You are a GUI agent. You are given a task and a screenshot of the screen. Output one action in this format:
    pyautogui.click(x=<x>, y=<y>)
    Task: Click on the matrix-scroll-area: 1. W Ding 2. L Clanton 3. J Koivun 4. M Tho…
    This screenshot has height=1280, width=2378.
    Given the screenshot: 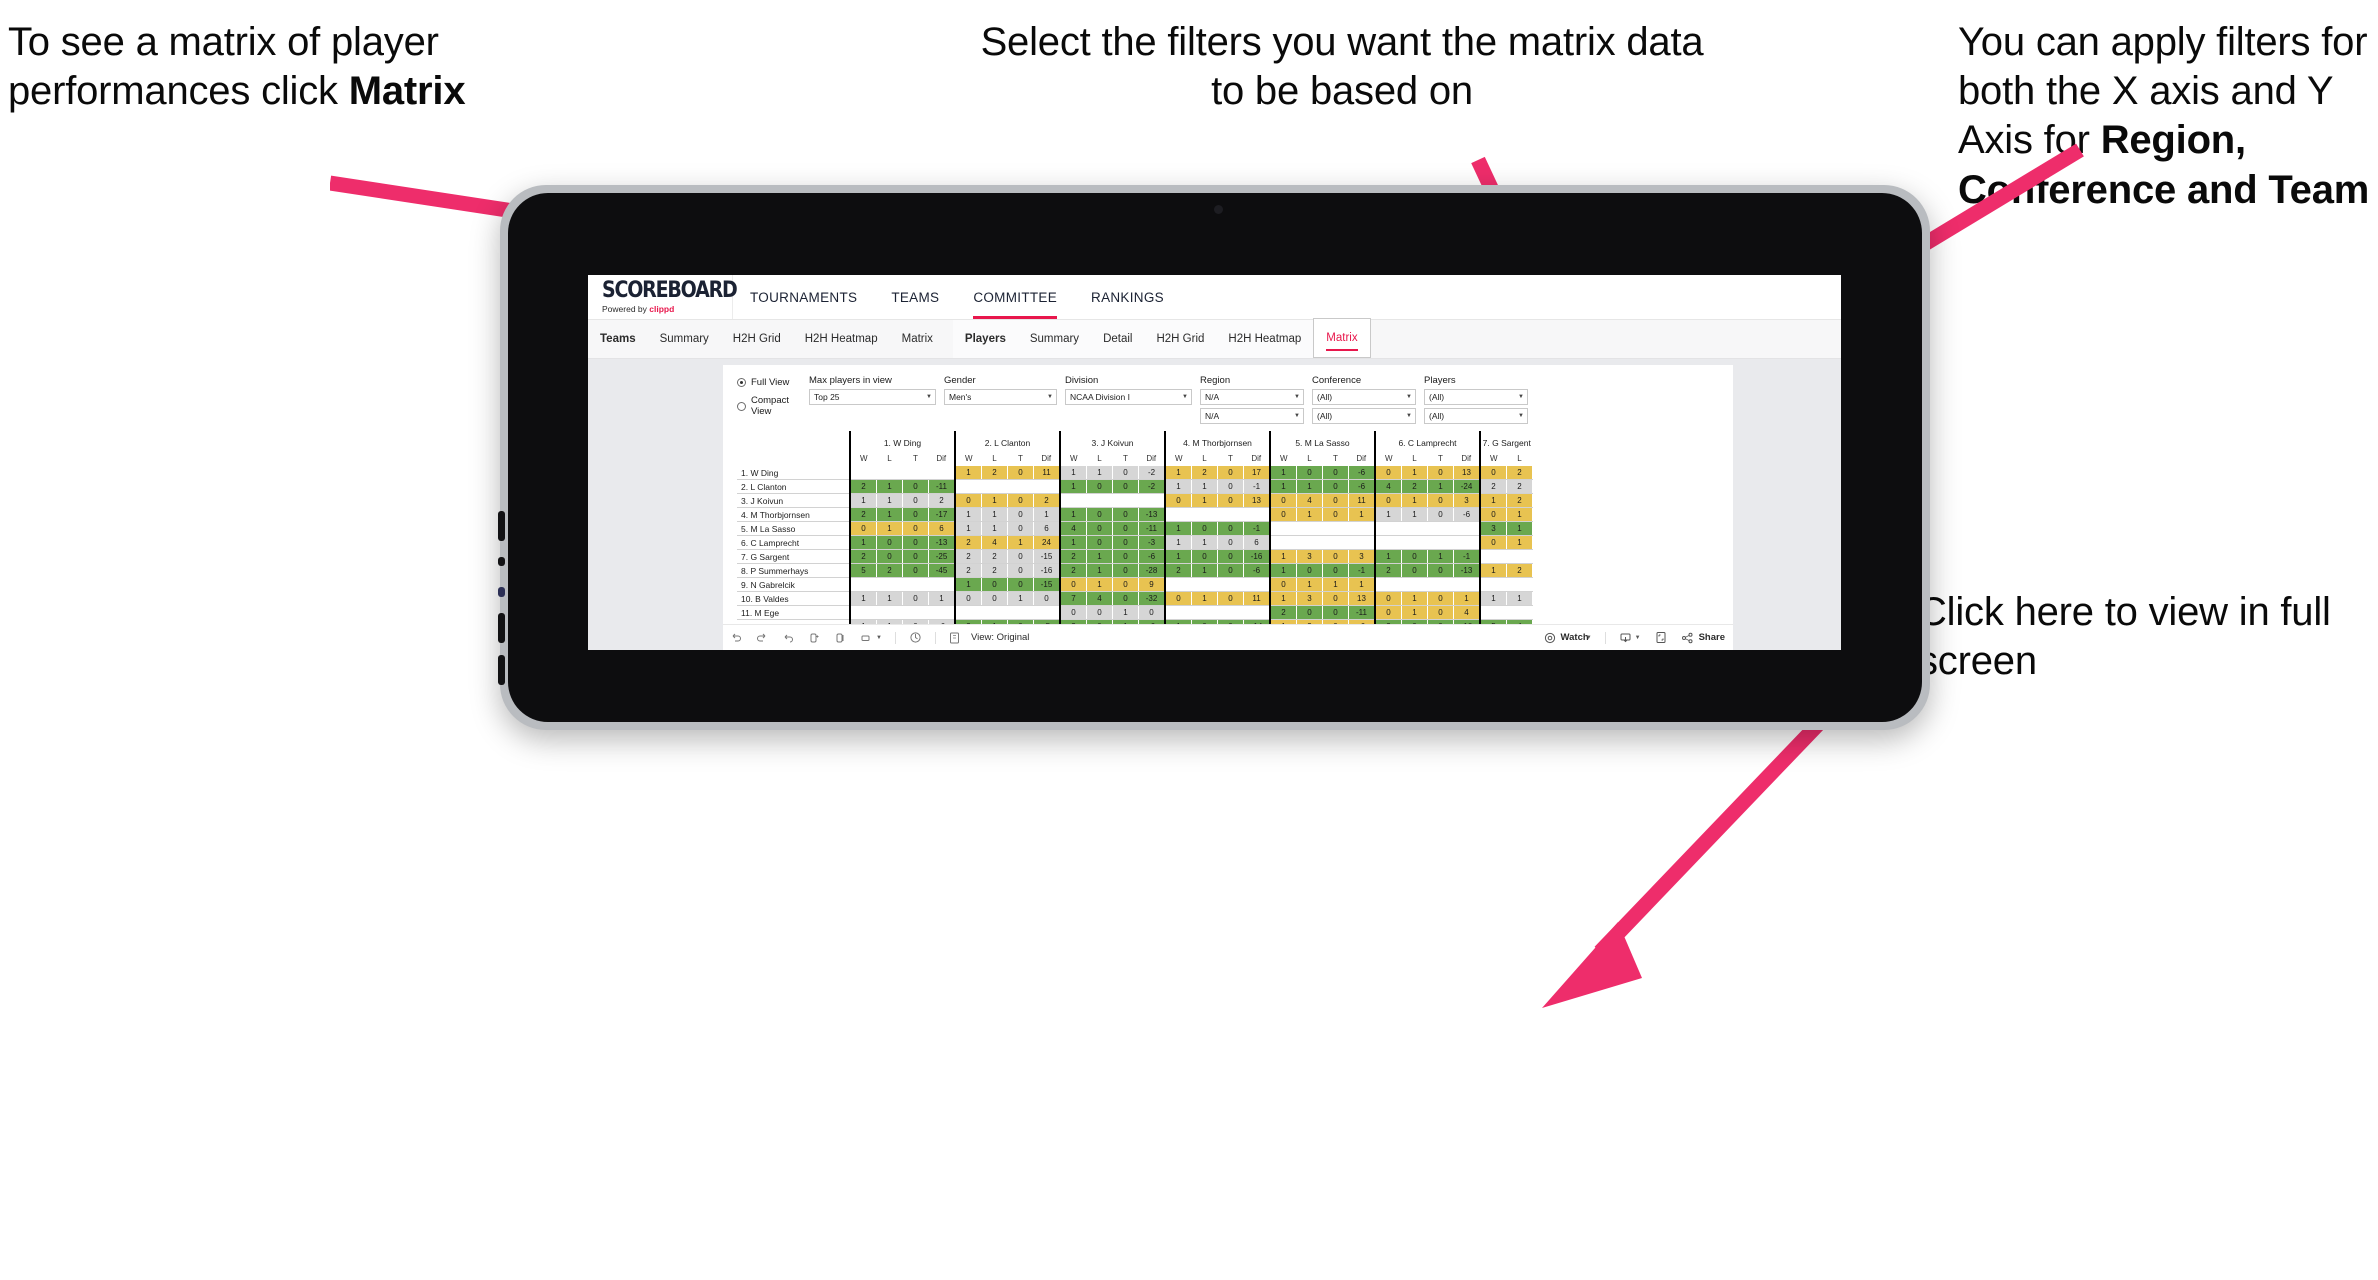 What is the action you would take?
    pyautogui.click(x=1228, y=531)
    